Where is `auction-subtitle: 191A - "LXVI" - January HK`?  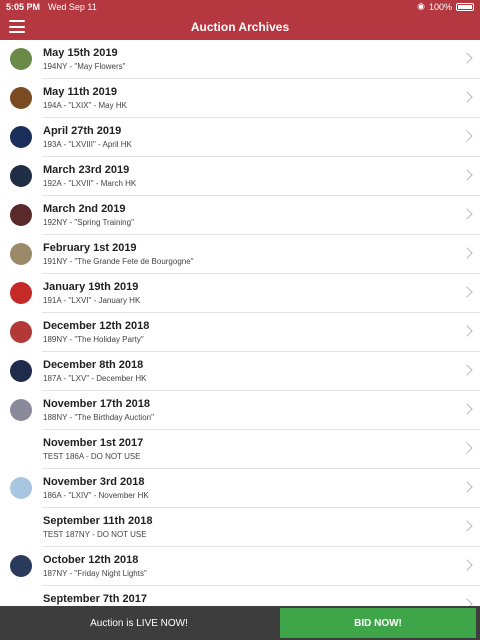
auction-subtitle: 191A - "LXVI" - January HK is located at coordinates (92, 300).